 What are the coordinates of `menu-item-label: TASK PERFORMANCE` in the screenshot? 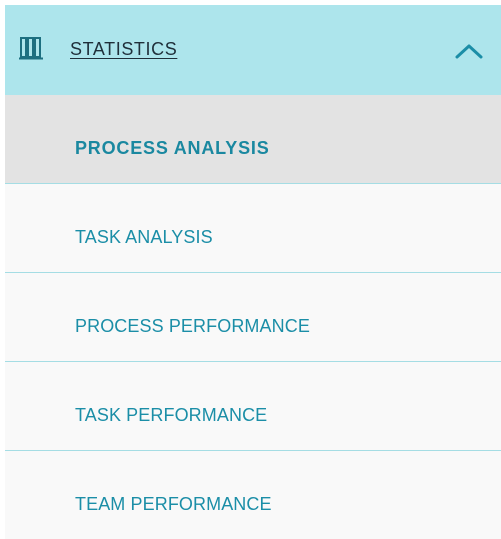 It's located at (171, 415).